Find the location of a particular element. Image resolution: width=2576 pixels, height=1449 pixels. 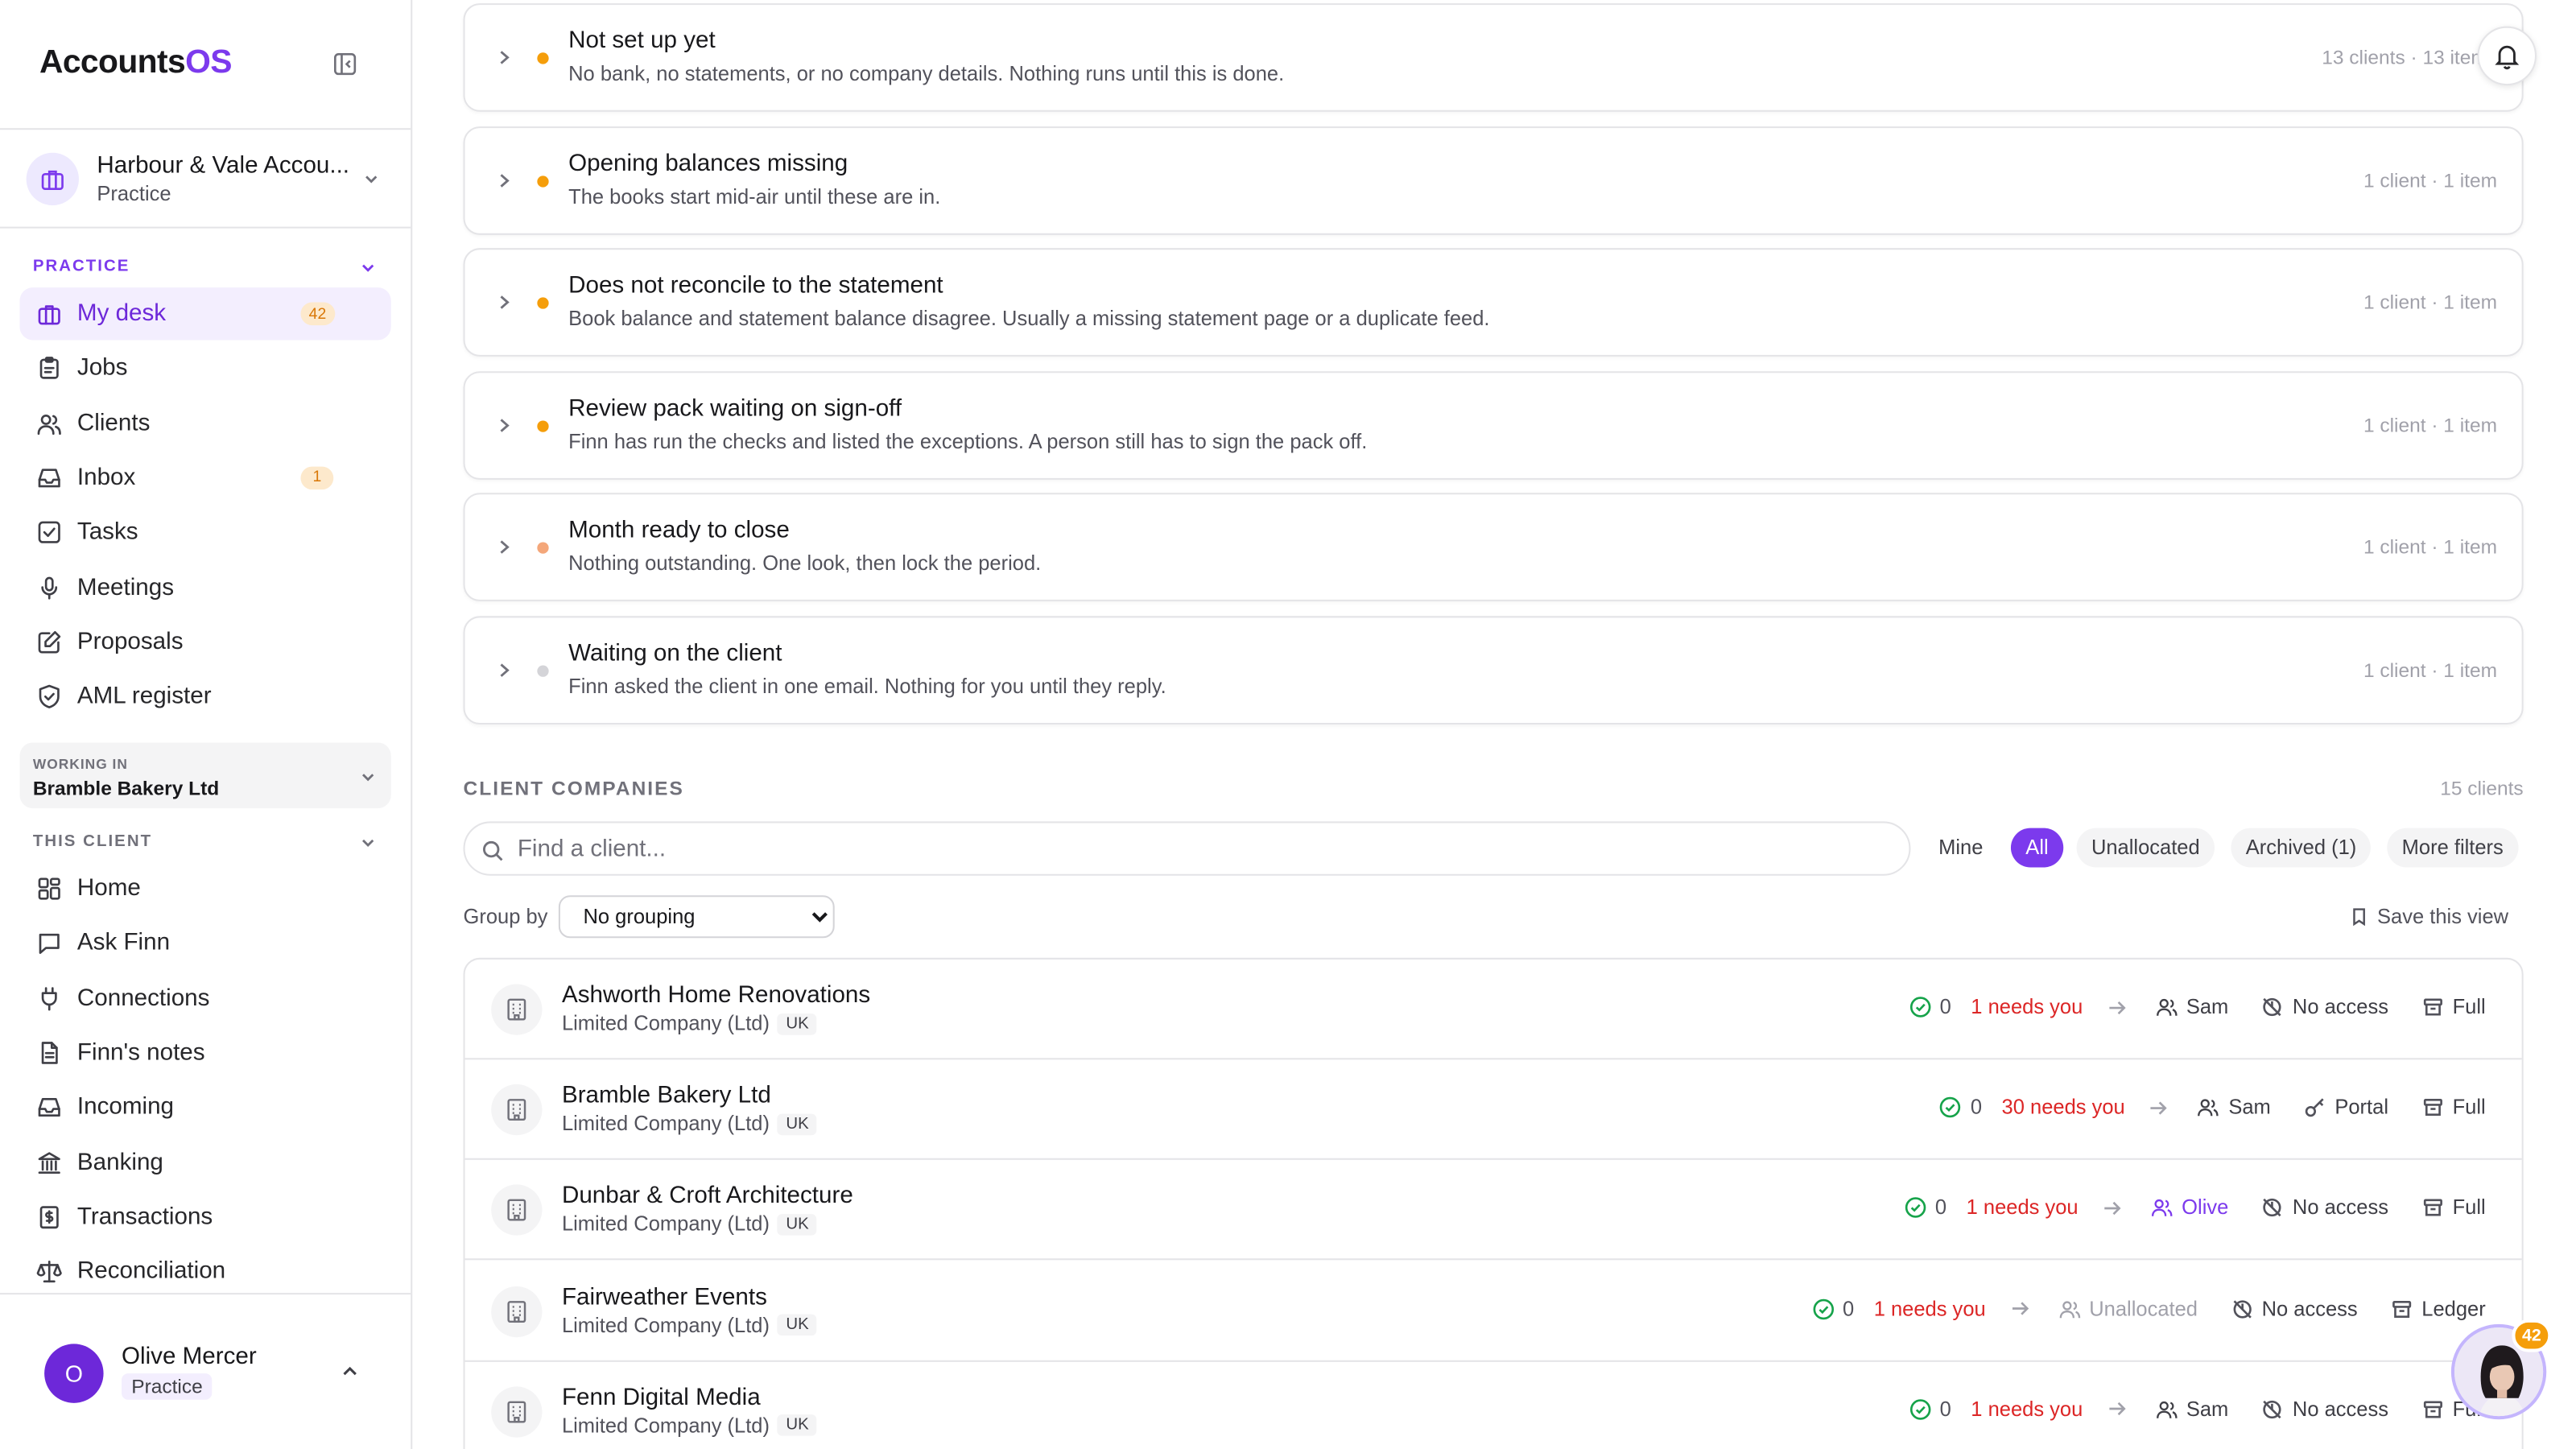

sidebar-item-tasks: Tasks is located at coordinates (204, 532).